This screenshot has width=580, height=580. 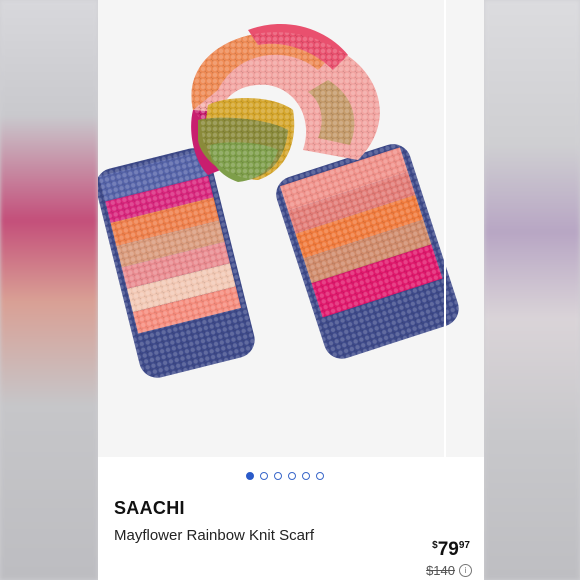 I want to click on price-dollars: 79, so click(x=448, y=549).